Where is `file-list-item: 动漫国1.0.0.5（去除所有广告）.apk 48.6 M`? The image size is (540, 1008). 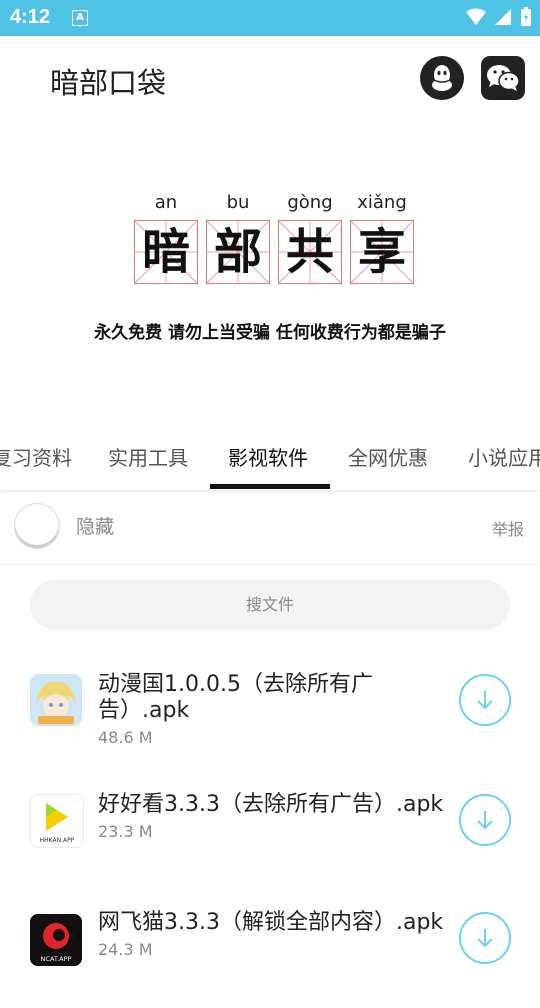 file-list-item: 动漫国1.0.0.5（去除所有广告）.apk 48.6 M is located at coordinates (270, 715).